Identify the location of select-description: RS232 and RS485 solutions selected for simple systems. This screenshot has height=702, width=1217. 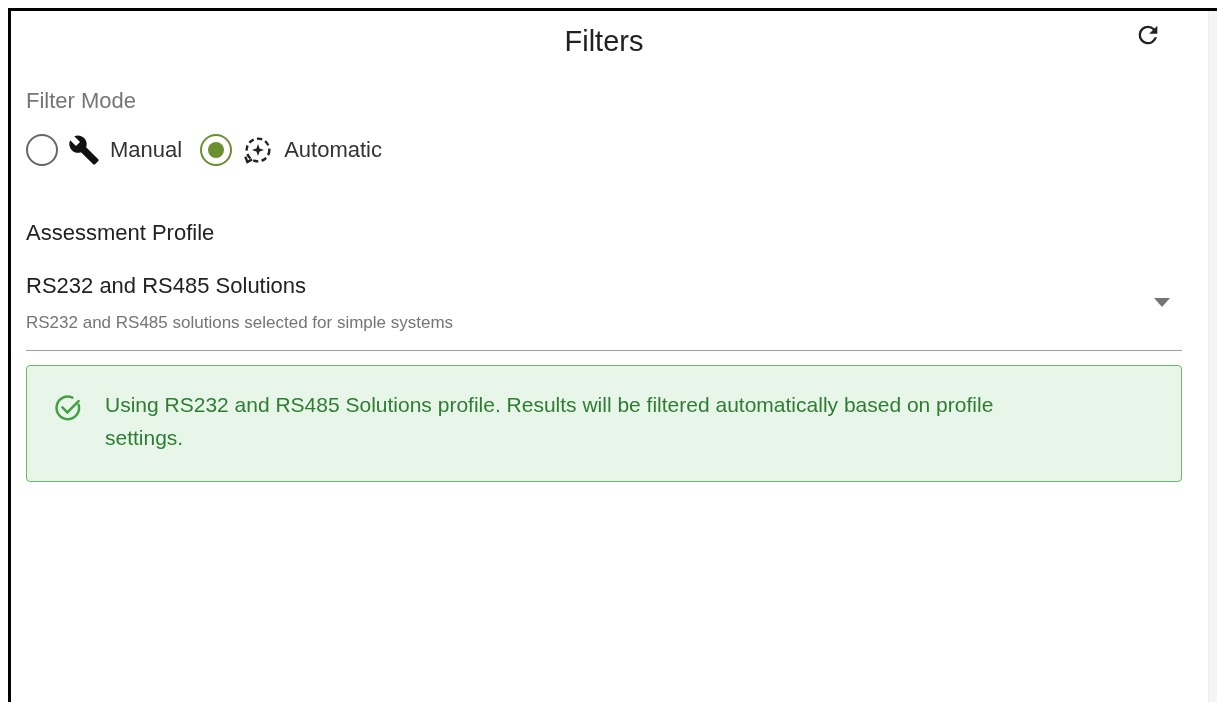
(240, 323).